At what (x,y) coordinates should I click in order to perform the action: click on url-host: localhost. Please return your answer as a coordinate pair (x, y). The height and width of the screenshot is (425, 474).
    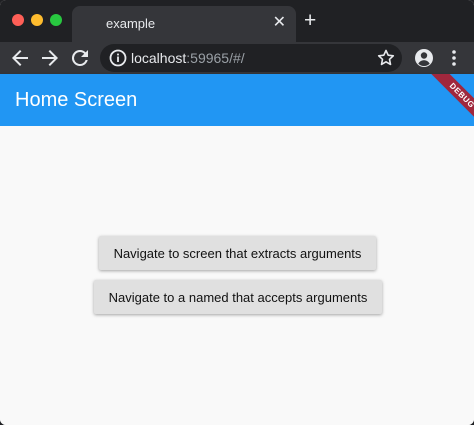
    Looking at the image, I should click on (159, 58).